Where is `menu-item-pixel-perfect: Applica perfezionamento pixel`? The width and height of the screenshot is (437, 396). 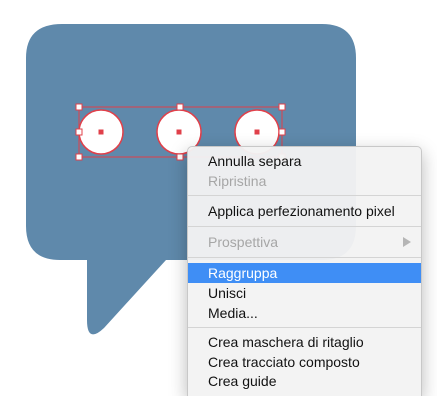 menu-item-pixel-perfect: Applica perfezionamento pixel is located at coordinates (304, 211).